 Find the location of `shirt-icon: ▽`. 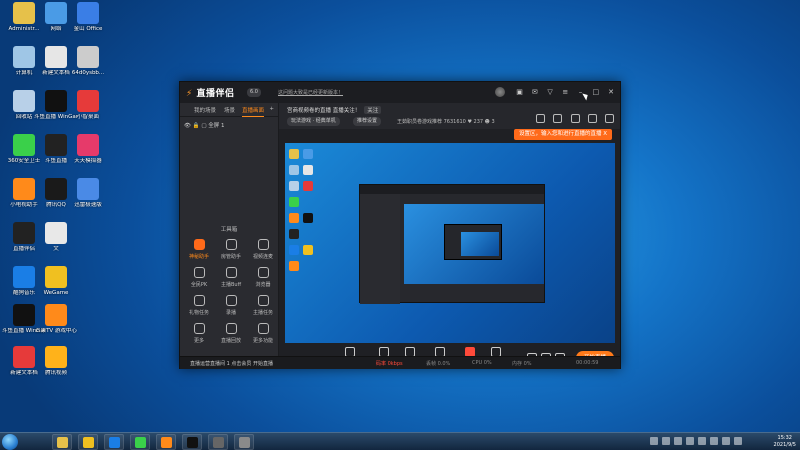

shirt-icon: ▽ is located at coordinates (550, 92).